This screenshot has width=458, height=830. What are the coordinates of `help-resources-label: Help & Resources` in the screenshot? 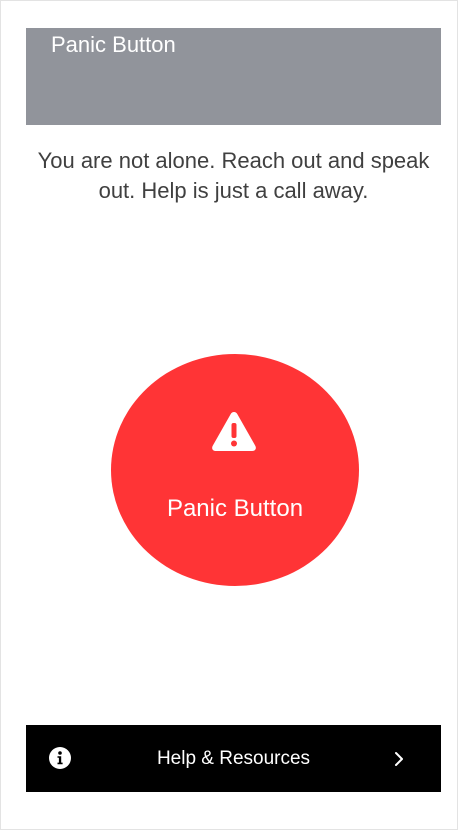 It's located at (233, 758).